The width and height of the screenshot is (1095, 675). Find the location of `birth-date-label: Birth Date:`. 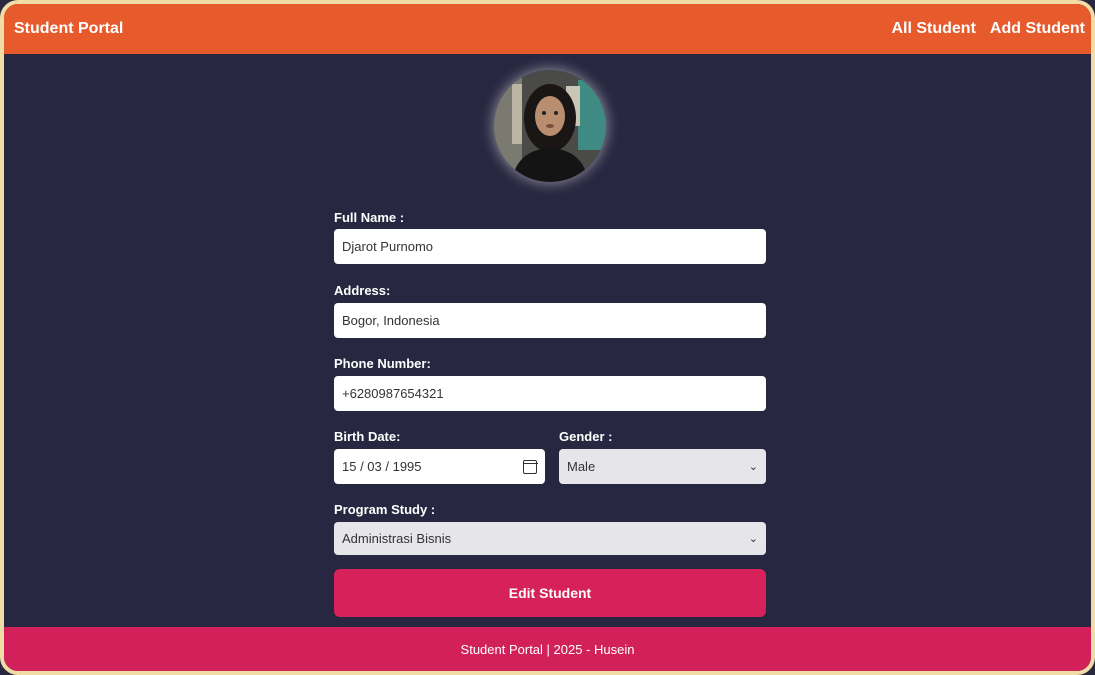

birth-date-label: Birth Date: is located at coordinates (367, 436).